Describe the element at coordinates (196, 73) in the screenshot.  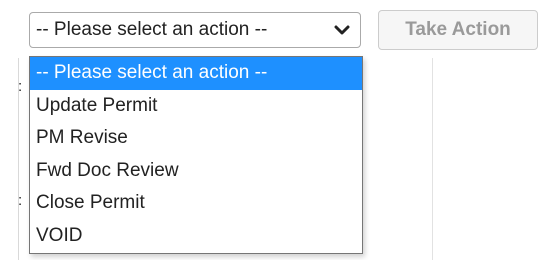
I see `dropdown-option-please-select: -- Please select an action --` at that location.